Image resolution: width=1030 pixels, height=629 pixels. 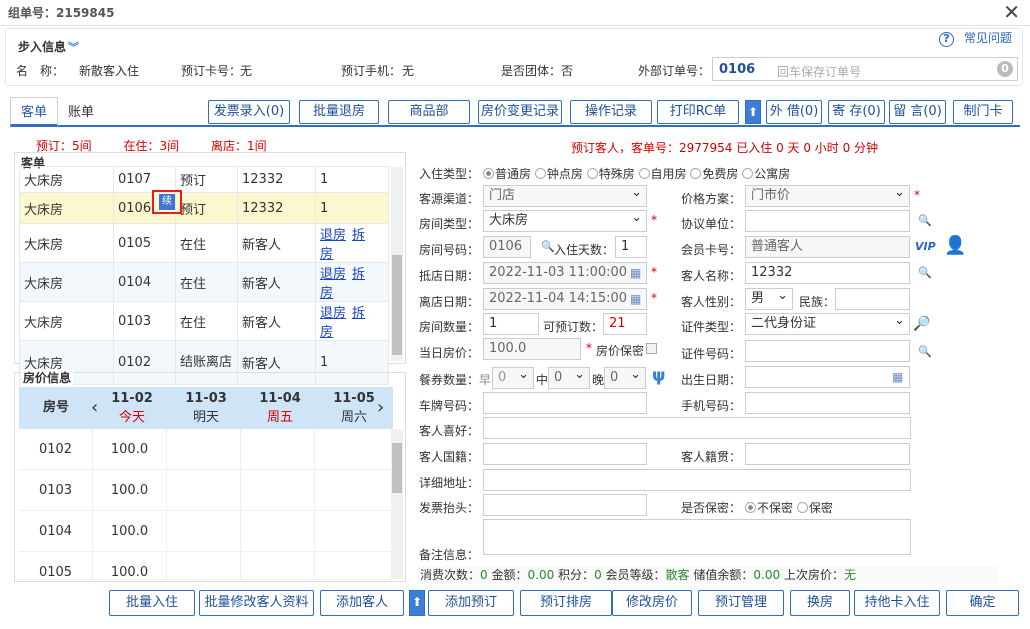 I want to click on guest-name-input: 12332, so click(x=827, y=273).